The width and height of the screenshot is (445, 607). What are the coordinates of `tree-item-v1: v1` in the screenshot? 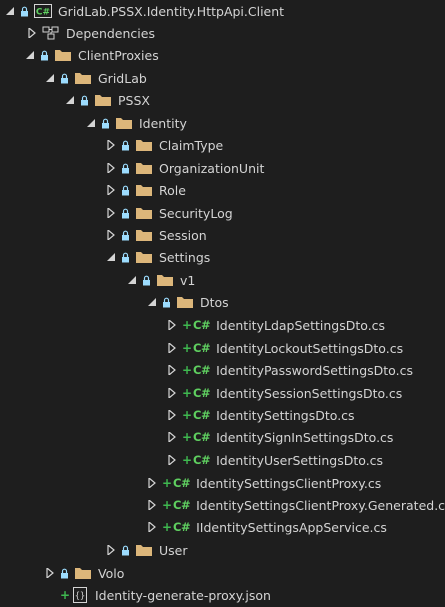 It's located at (222, 280).